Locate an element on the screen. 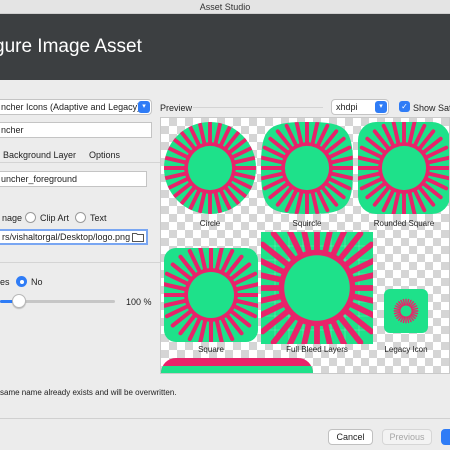 This screenshot has width=450, height=450. asset-type-clip-art-radio is located at coordinates (30, 217).